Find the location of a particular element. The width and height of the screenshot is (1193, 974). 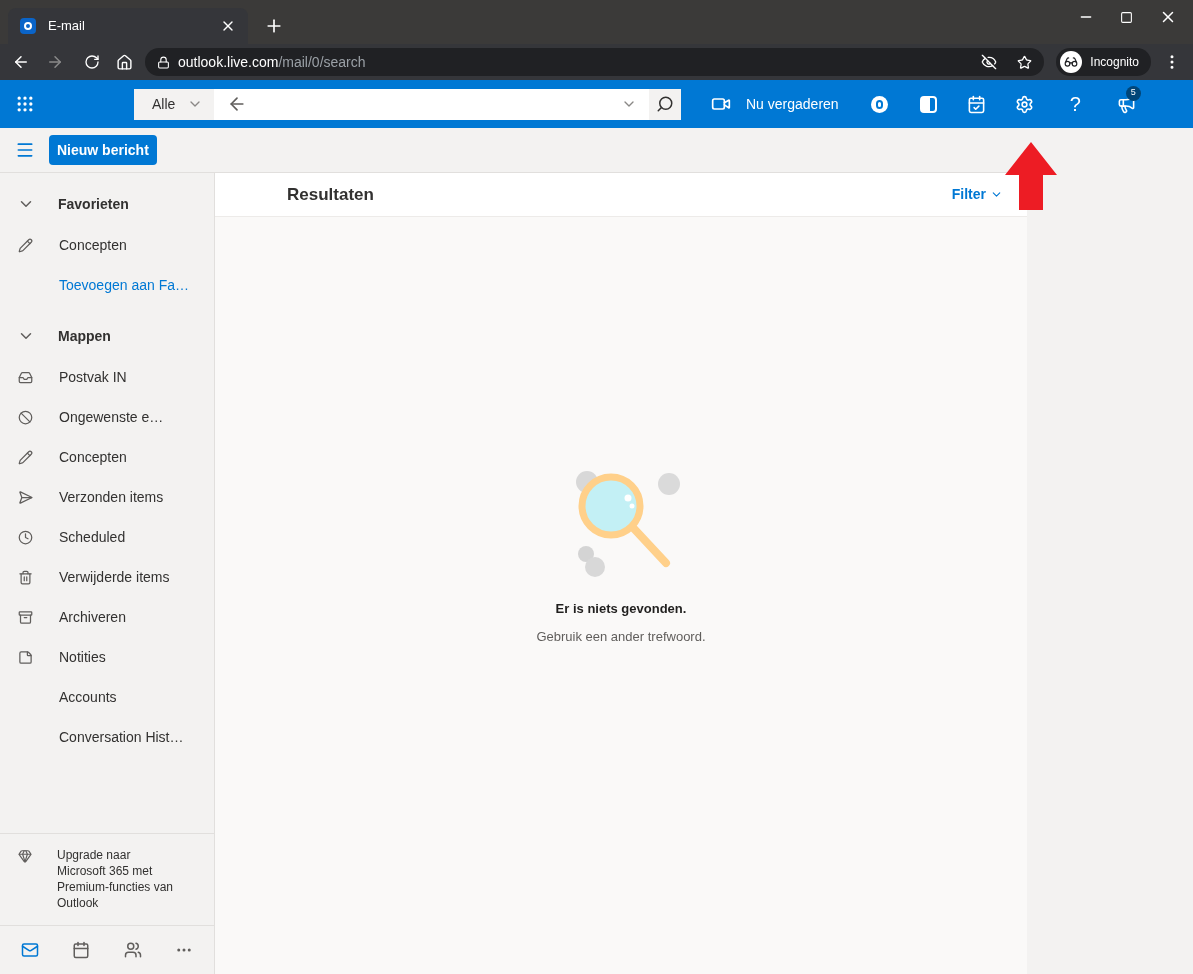

folder-item: Verwijderde items is located at coordinates (114, 577).